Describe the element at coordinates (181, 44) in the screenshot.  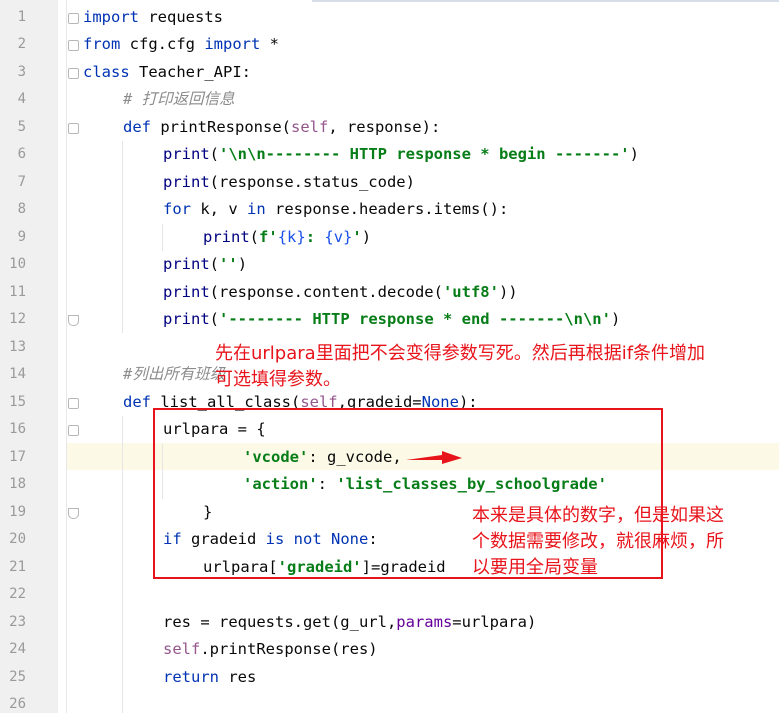
I see `code-line-2: from cfg.cfg import *` at that location.